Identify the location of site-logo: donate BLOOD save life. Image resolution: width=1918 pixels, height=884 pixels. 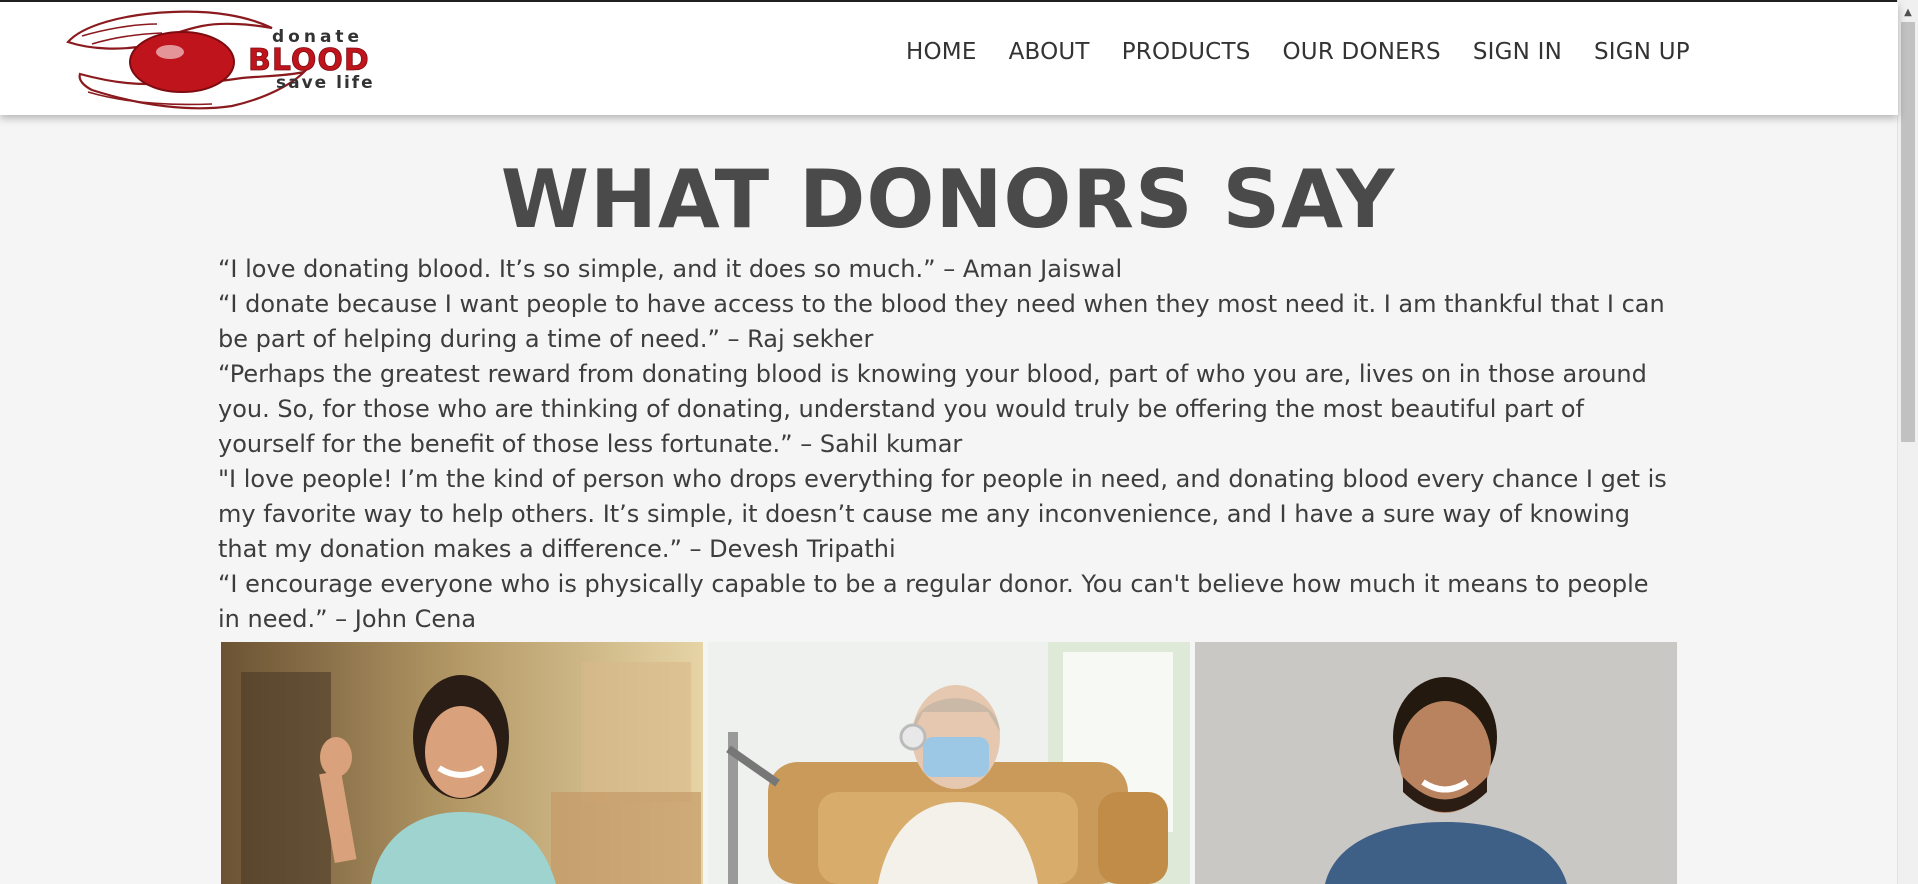
(252, 60).